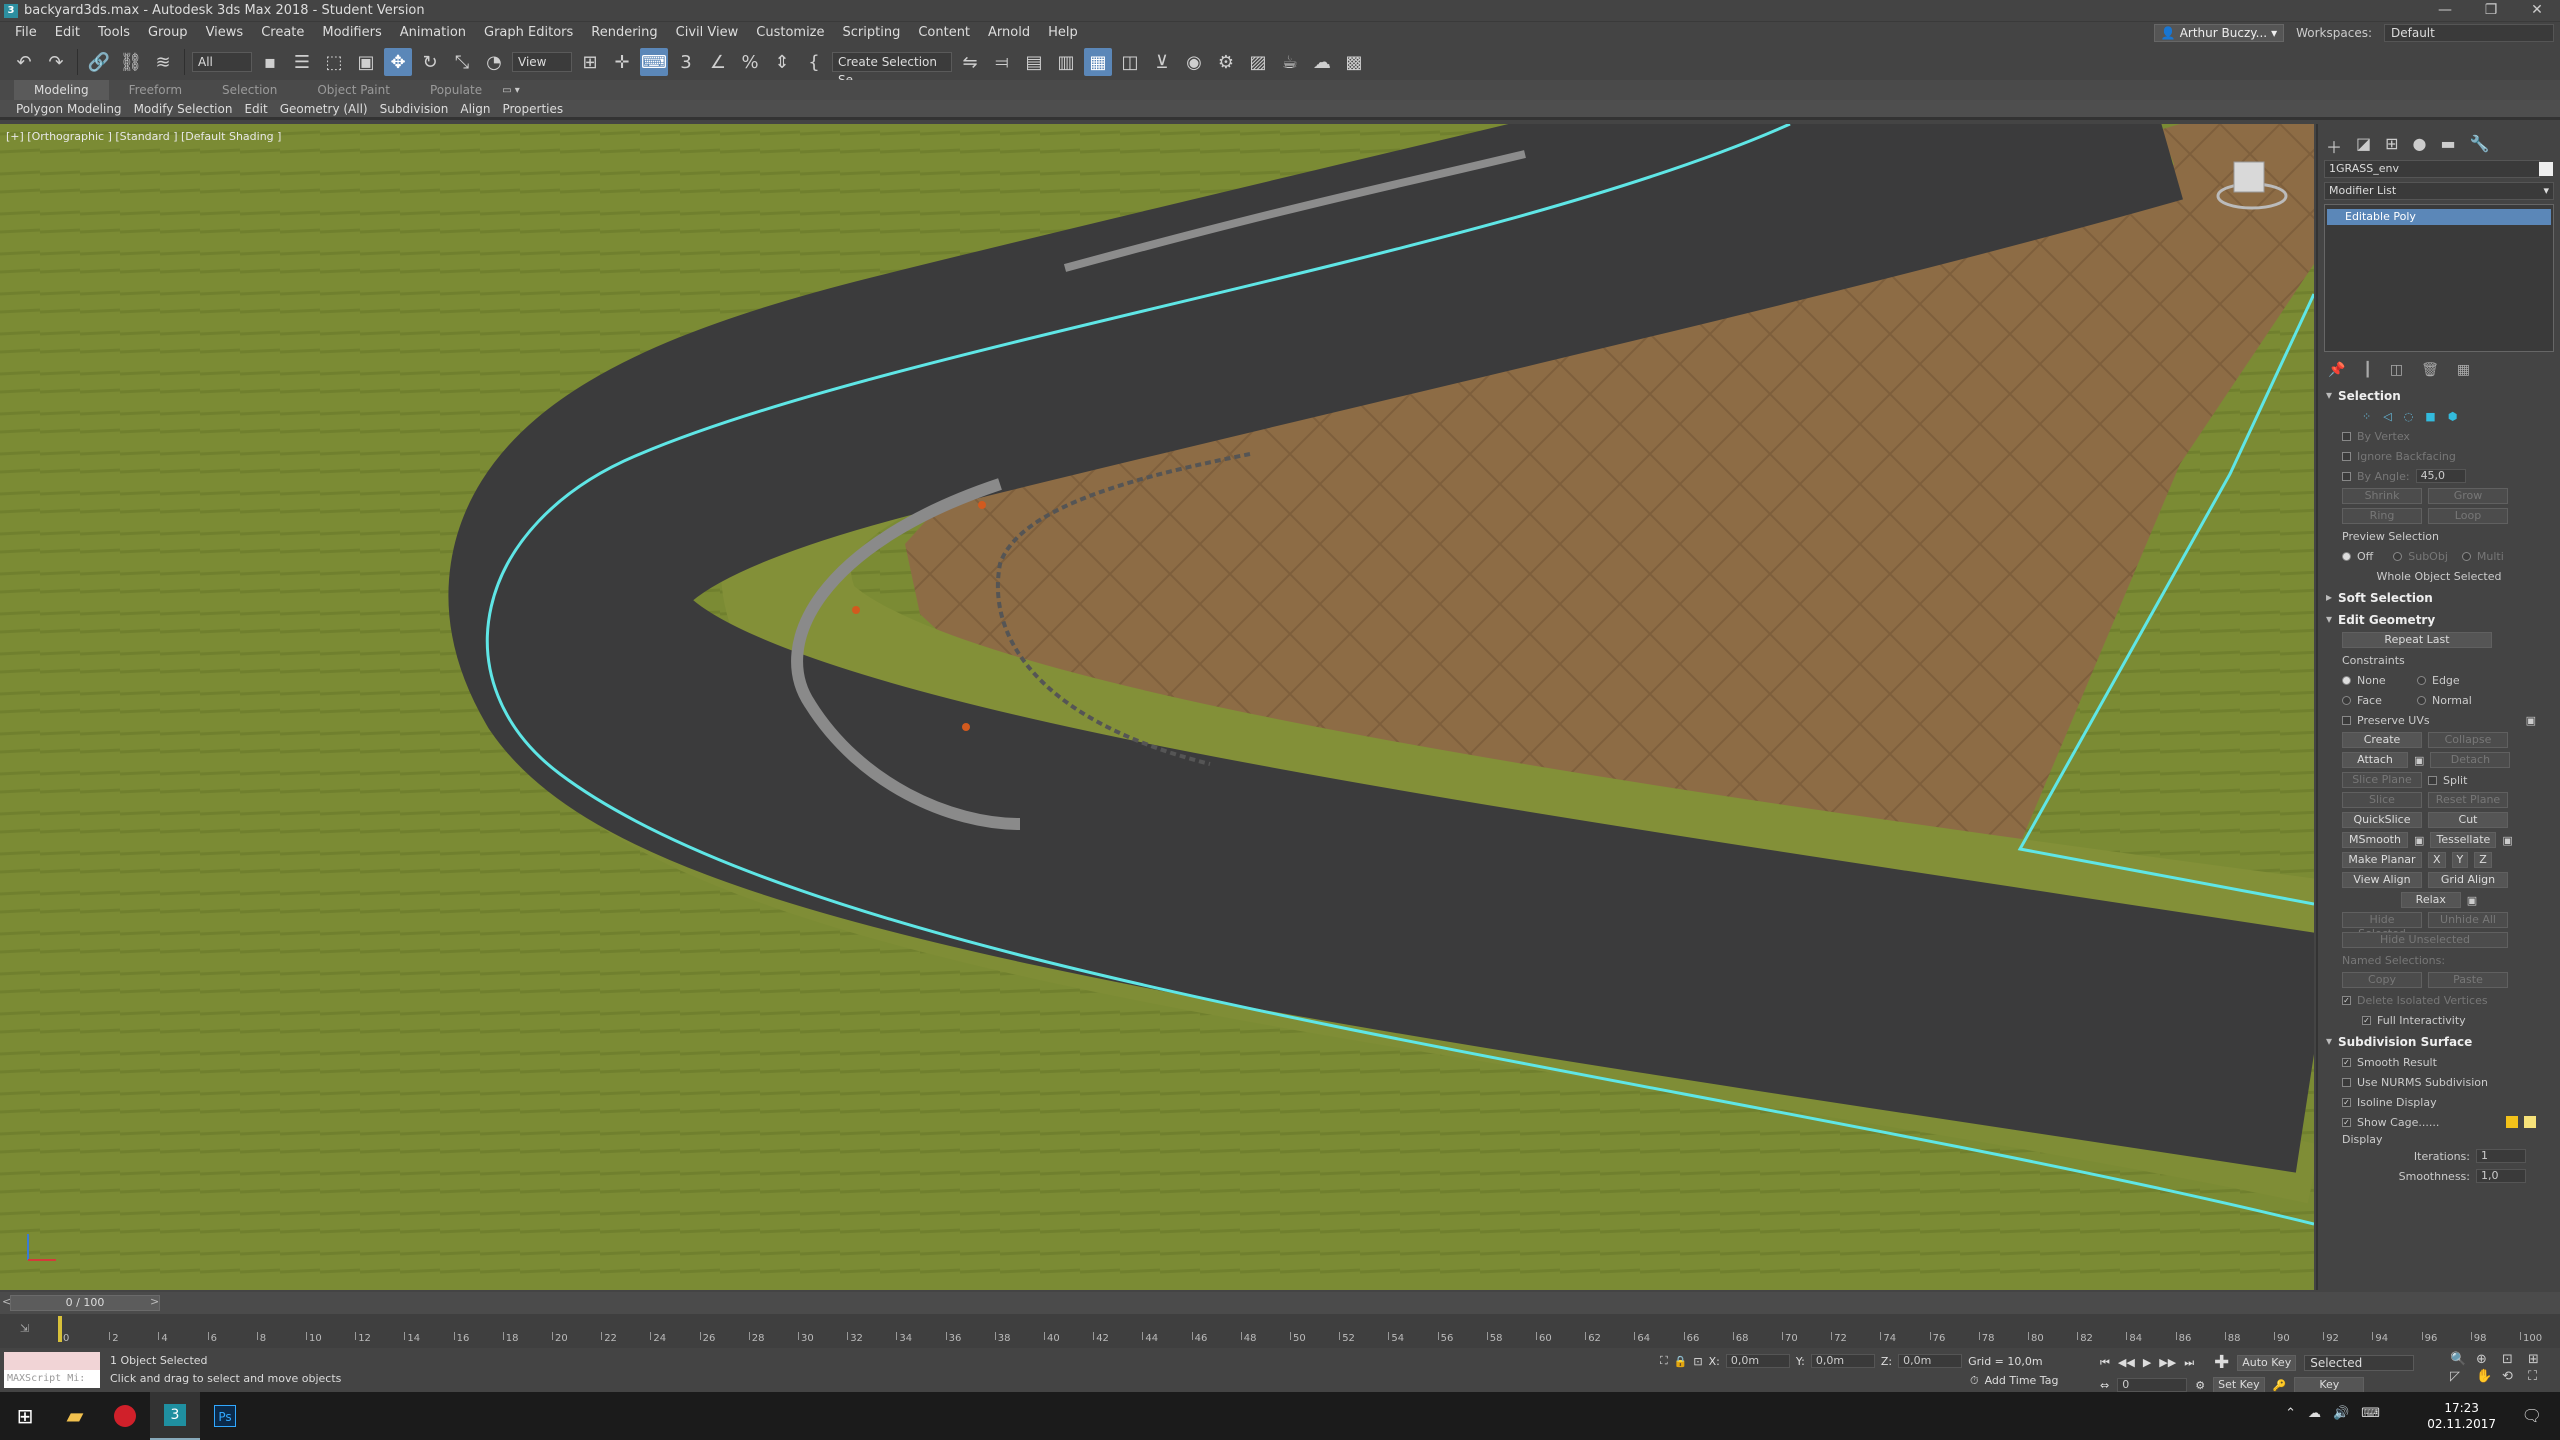 Image resolution: width=2560 pixels, height=1440 pixels. I want to click on tab-modeling: Modeling, so click(61, 90).